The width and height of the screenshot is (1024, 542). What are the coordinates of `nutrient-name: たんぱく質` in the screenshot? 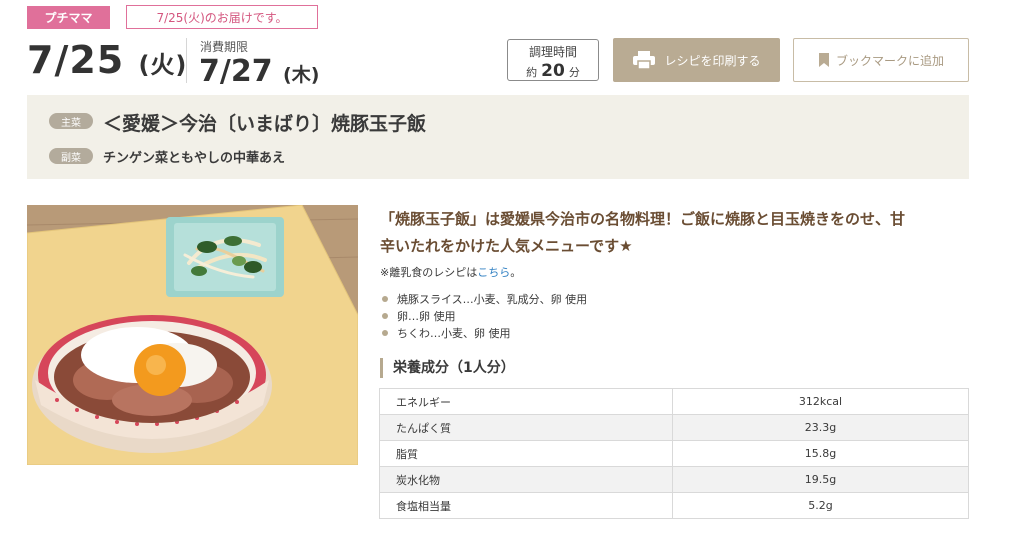 It's located at (526, 427).